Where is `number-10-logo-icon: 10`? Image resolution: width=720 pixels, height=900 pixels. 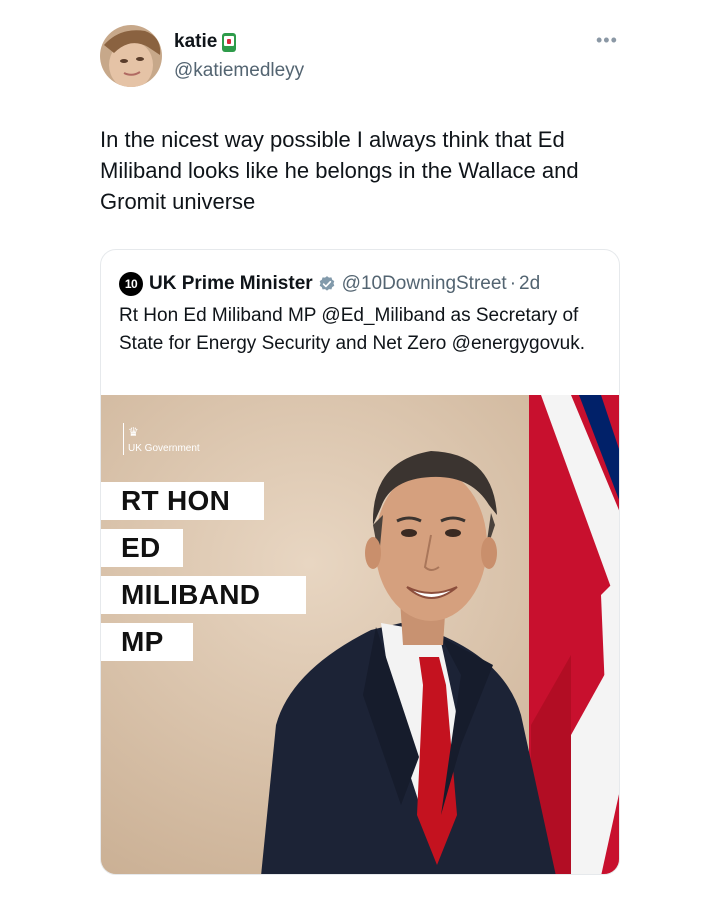
number-10-logo-icon: 10 is located at coordinates (131, 284).